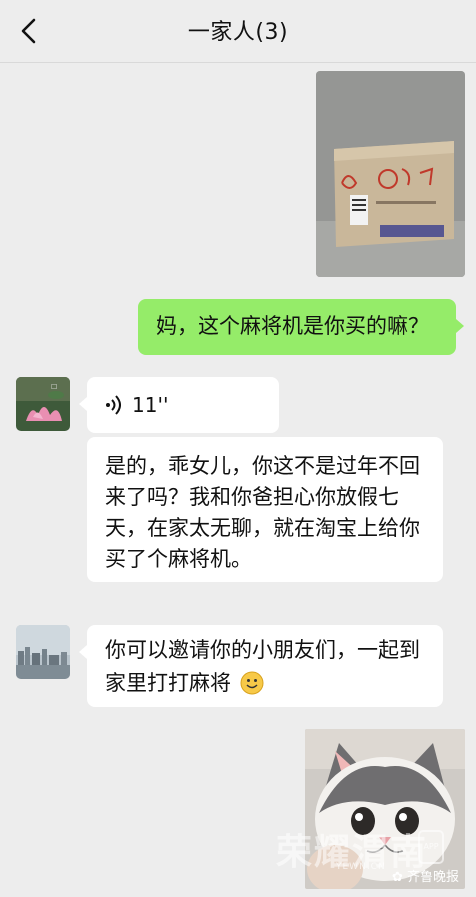 This screenshot has height=897, width=476. I want to click on watermark-app-badge: APP, so click(431, 847).